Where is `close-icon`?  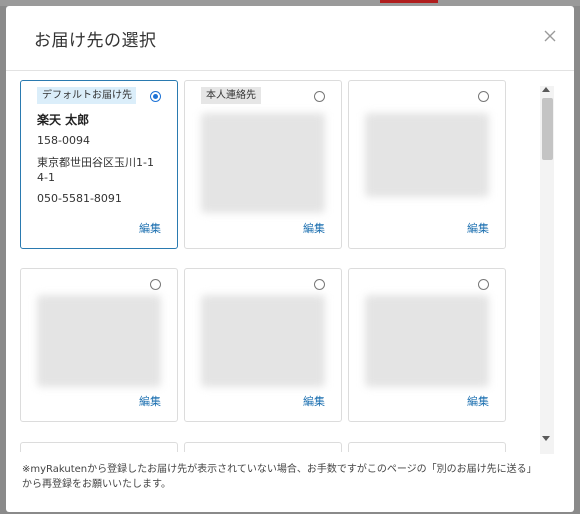 close-icon is located at coordinates (550, 36).